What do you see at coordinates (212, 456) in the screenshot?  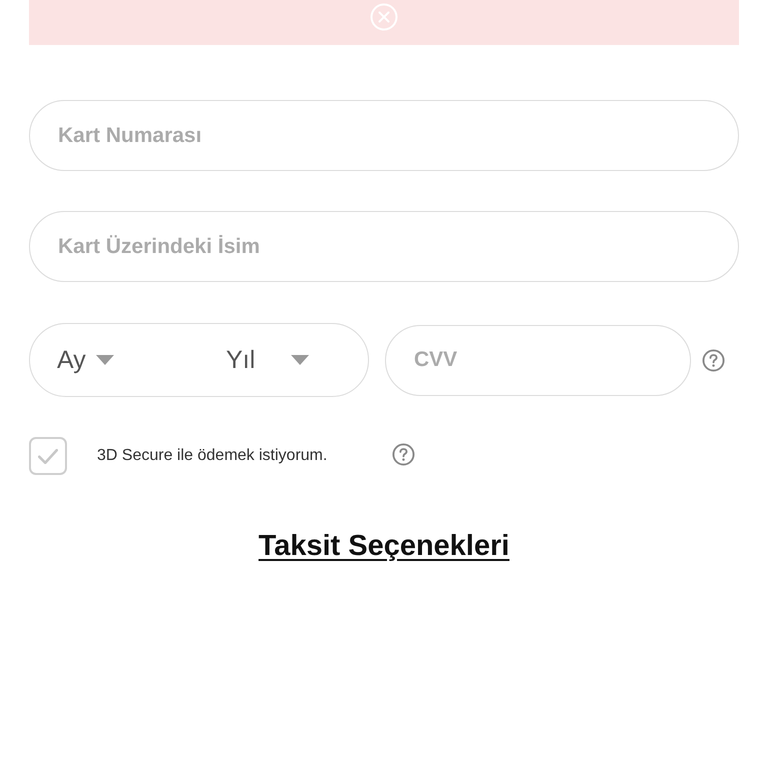 I see `secure-label: 3D Secure ile ödemek istiyorum.` at bounding box center [212, 456].